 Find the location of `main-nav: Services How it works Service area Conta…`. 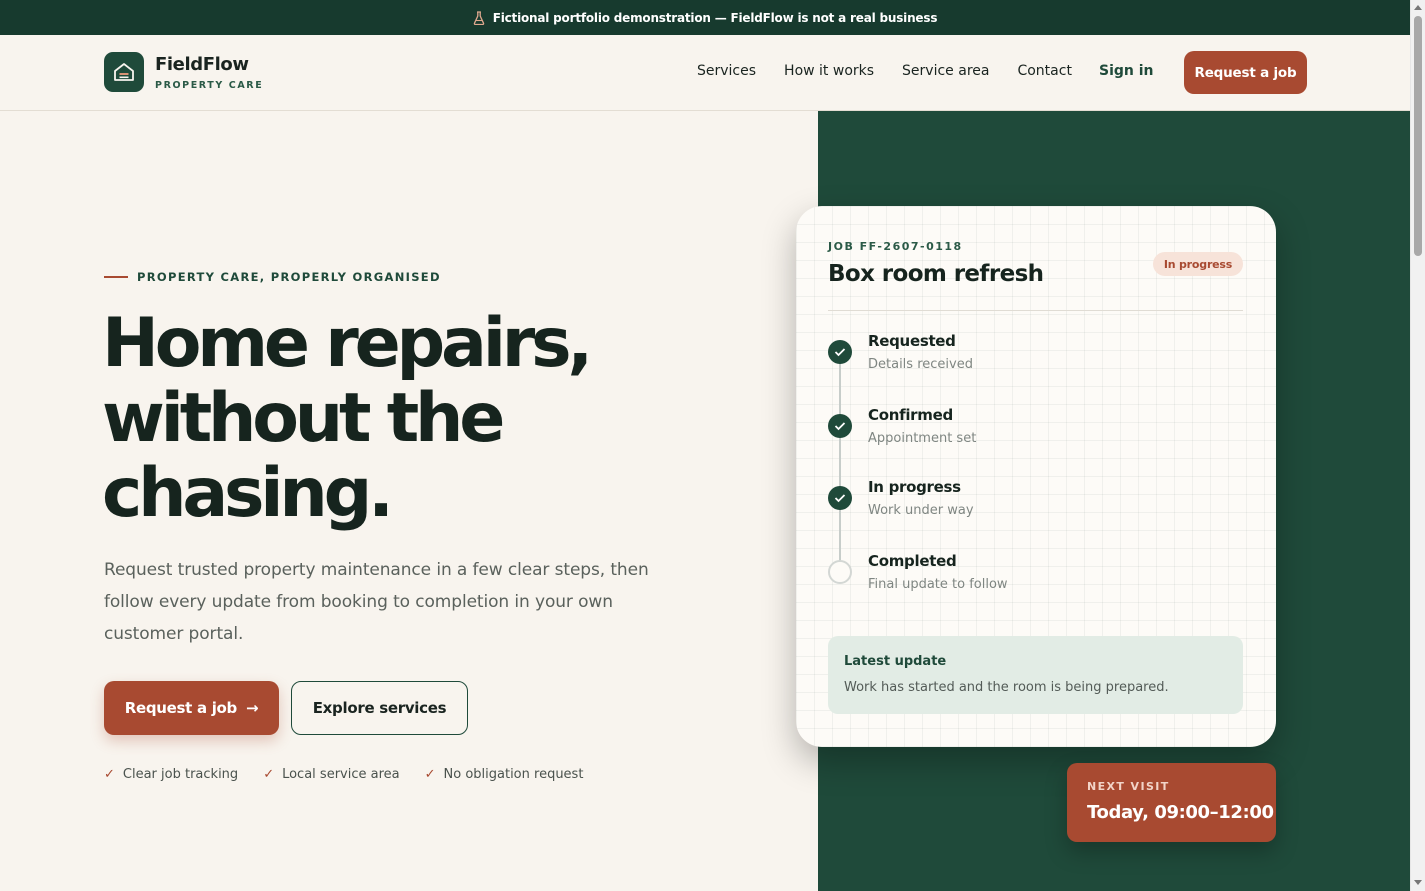

main-nav: Services How it works Service area Conta… is located at coordinates (898, 71).